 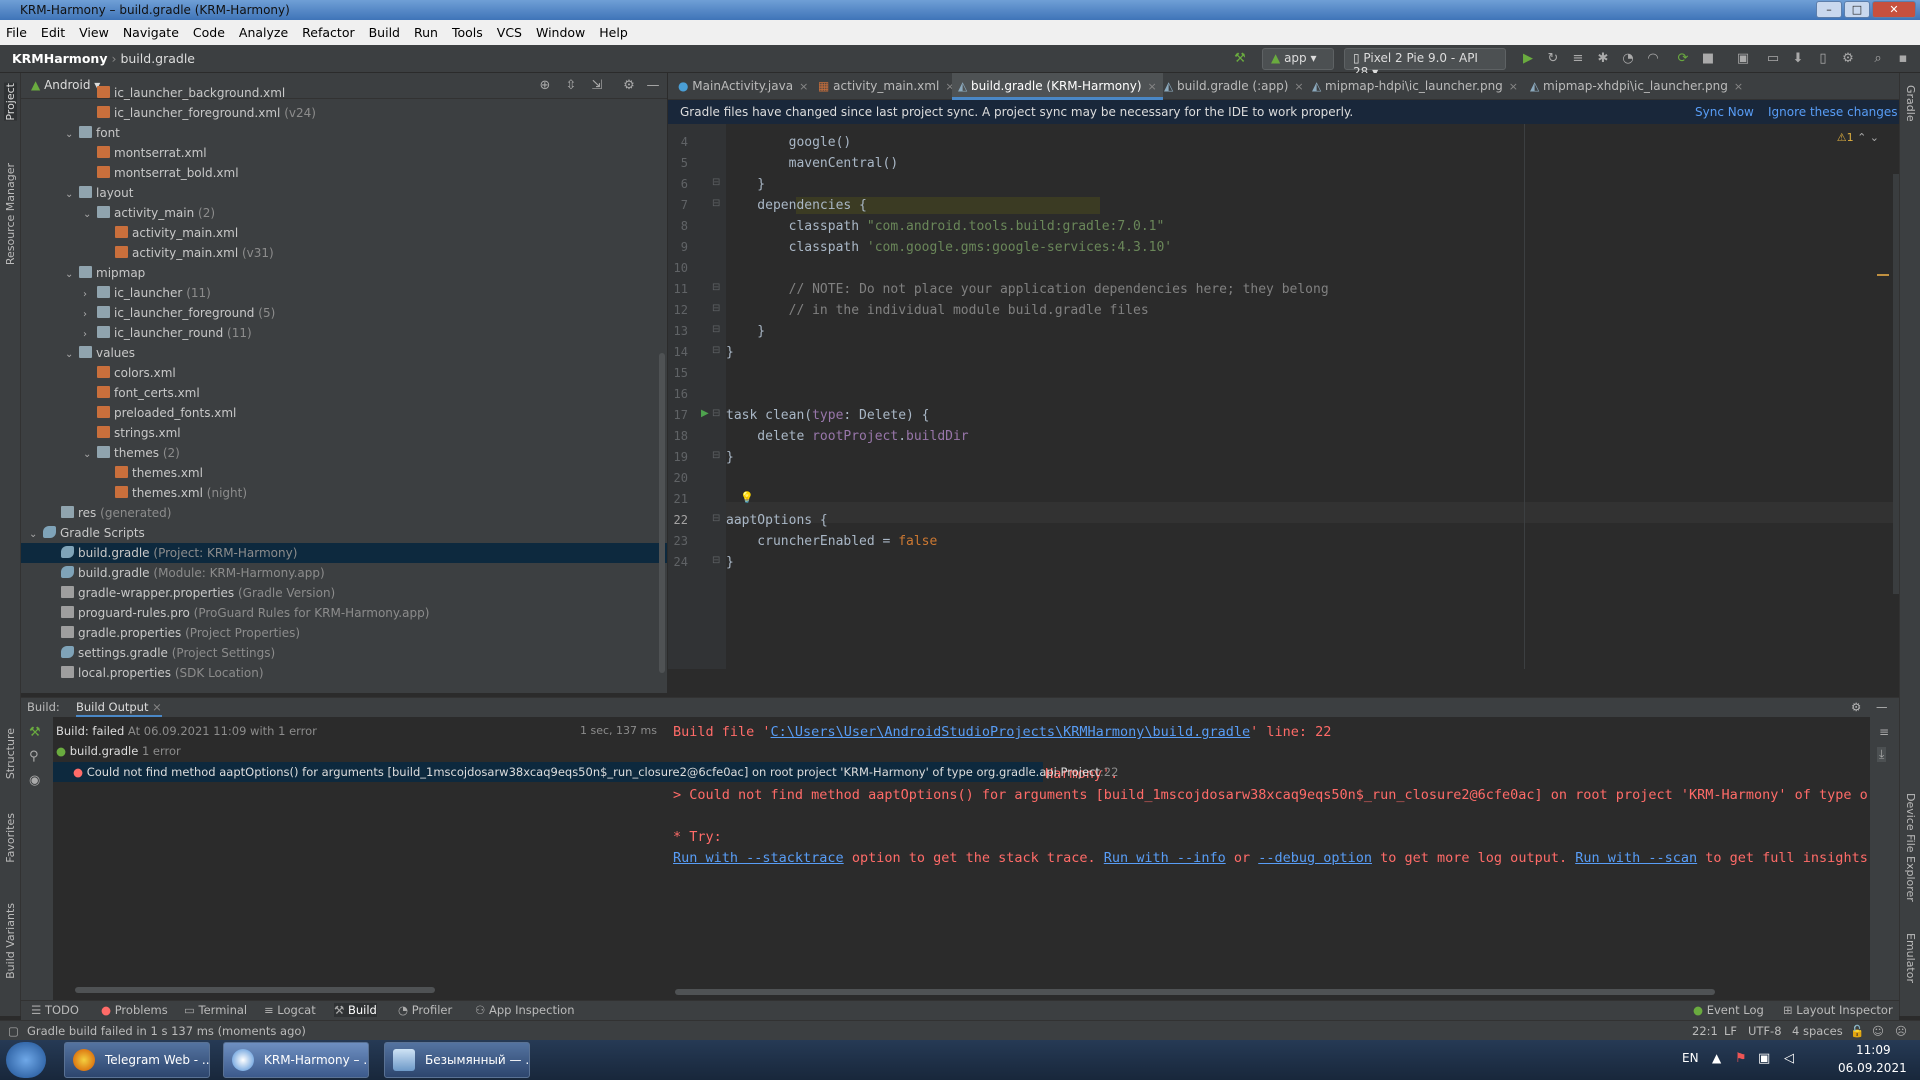 I want to click on tree-item: ic_launcher_background.xml, so click(x=344, y=93).